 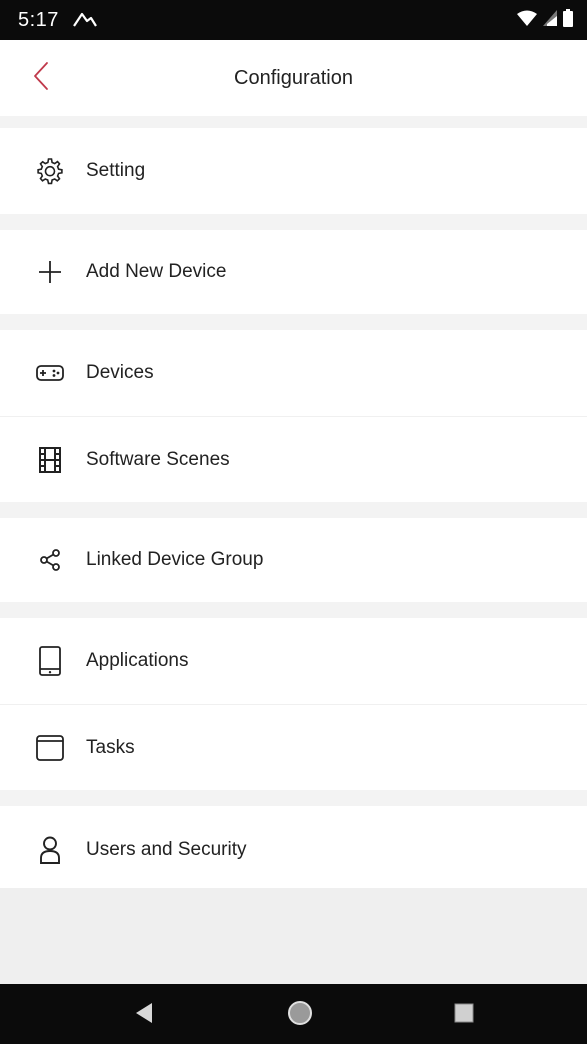 I want to click on cylinder-icon, so click(x=50, y=748).